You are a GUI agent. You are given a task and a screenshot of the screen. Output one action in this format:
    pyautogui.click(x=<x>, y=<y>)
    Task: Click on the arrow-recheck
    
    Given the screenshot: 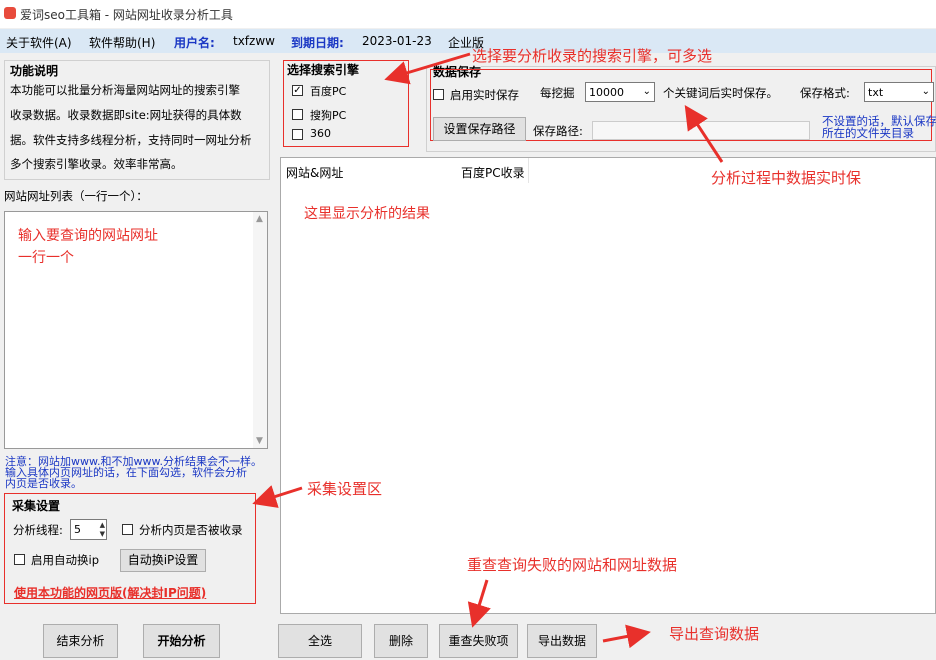 What is the action you would take?
    pyautogui.click(x=479, y=603)
    